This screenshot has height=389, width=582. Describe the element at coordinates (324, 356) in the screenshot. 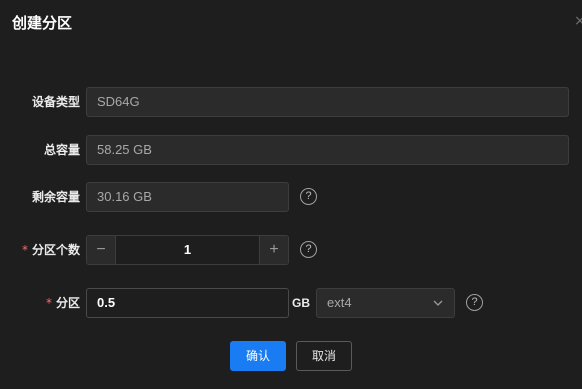

I see `cancel-button: 取消` at that location.